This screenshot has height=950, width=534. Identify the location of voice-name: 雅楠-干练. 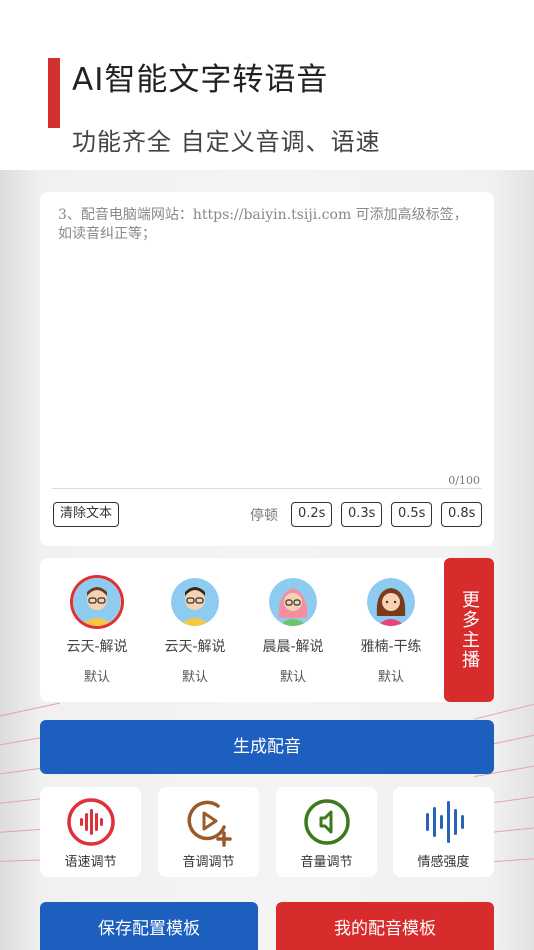
(391, 647).